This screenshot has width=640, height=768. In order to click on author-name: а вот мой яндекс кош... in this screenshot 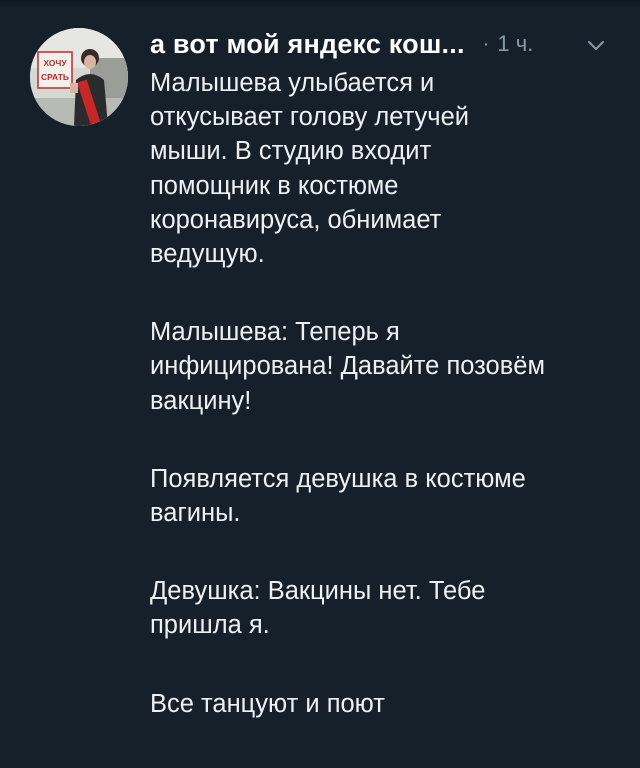, I will do `click(307, 44)`.